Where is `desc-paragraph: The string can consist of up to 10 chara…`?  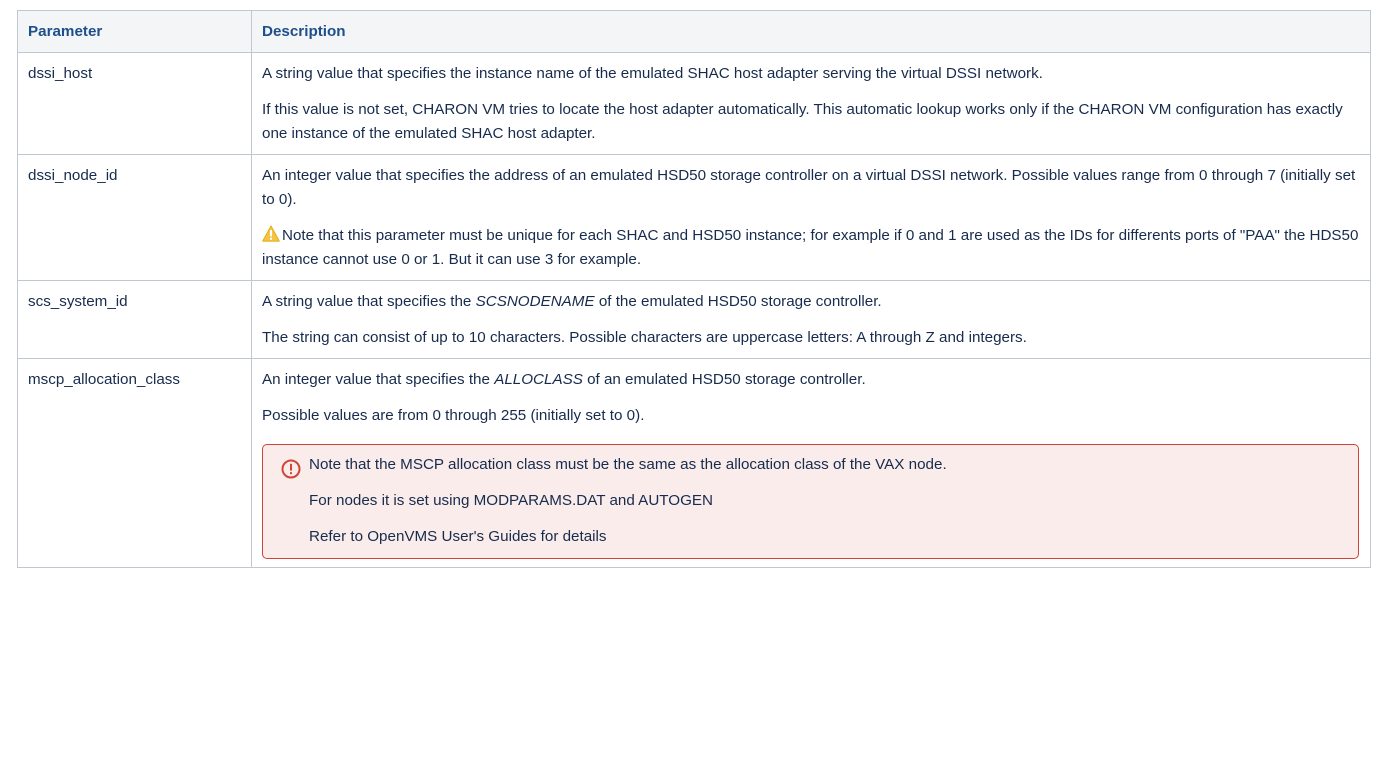 desc-paragraph: The string can consist of up to 10 chara… is located at coordinates (644, 337).